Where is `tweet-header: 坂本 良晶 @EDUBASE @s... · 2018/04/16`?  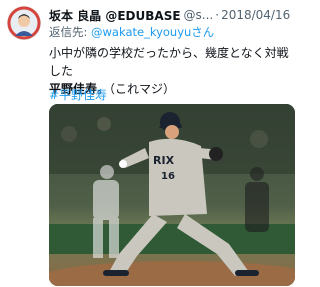 tweet-header: 坂本 良晶 @EDUBASE @s... · 2018/04/16 is located at coordinates (172, 15).